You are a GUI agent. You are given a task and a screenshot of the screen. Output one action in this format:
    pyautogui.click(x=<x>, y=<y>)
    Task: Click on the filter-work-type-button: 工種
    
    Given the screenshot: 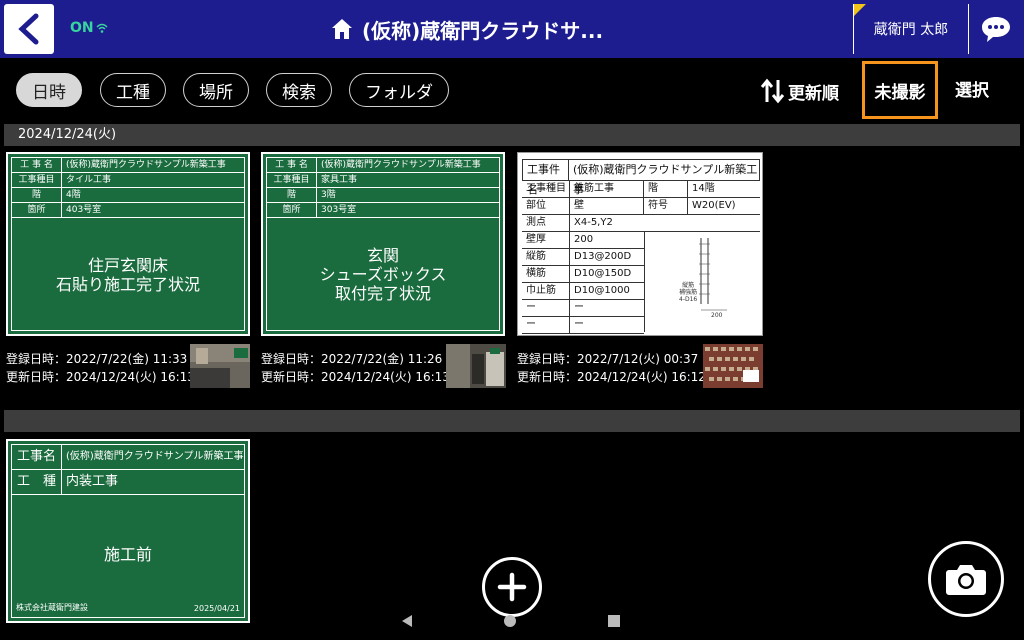 What is the action you would take?
    pyautogui.click(x=133, y=90)
    